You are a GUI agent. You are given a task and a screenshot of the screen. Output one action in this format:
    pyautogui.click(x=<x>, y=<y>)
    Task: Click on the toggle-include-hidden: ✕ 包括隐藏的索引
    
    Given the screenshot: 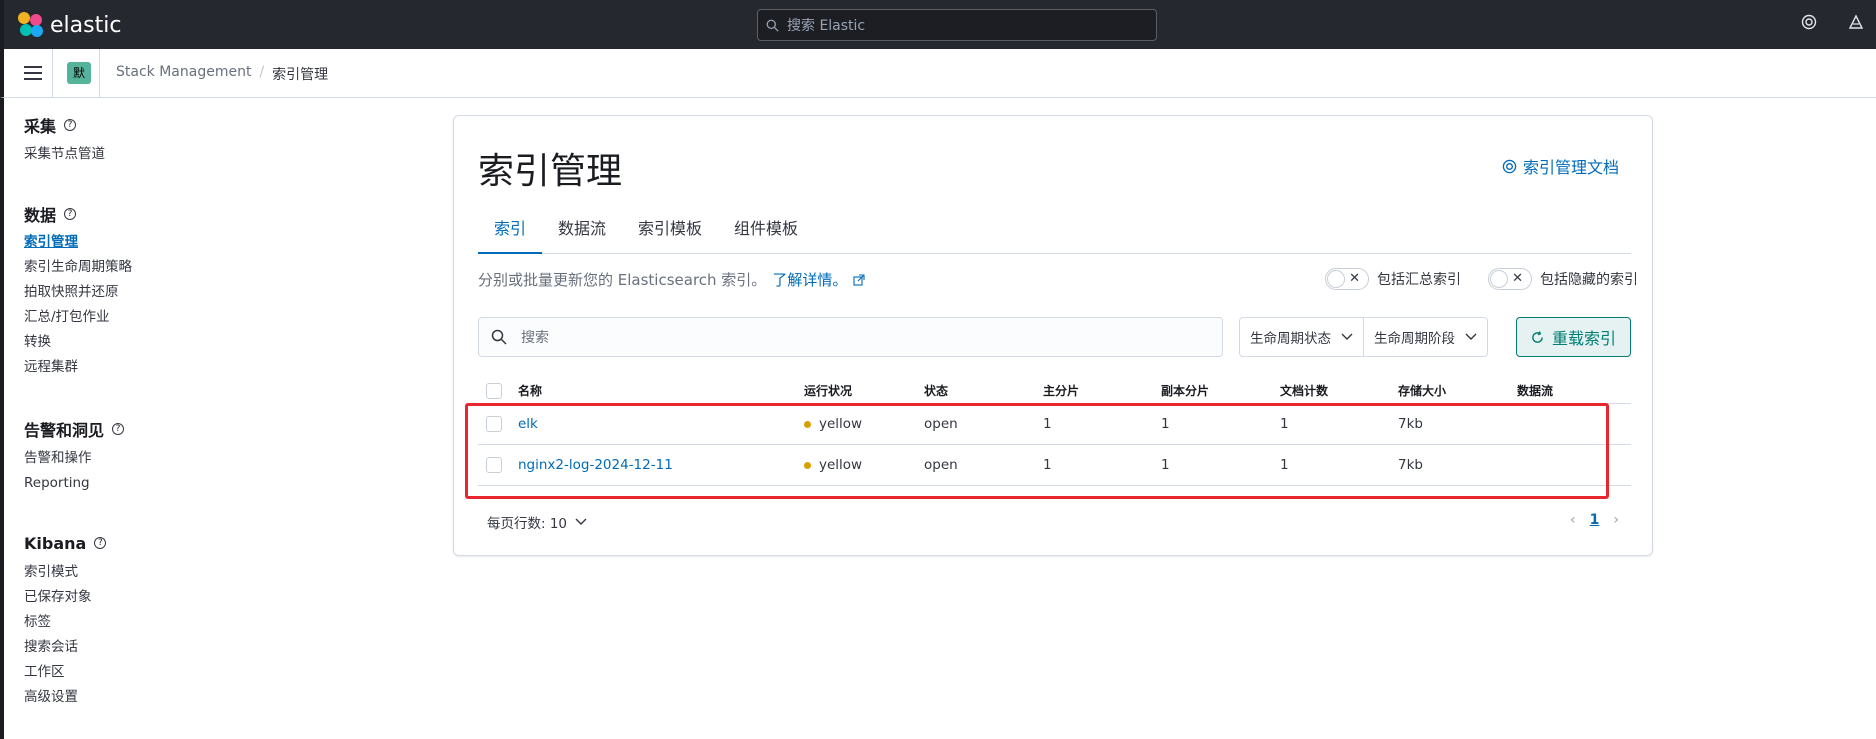 What is the action you would take?
    pyautogui.click(x=1563, y=279)
    